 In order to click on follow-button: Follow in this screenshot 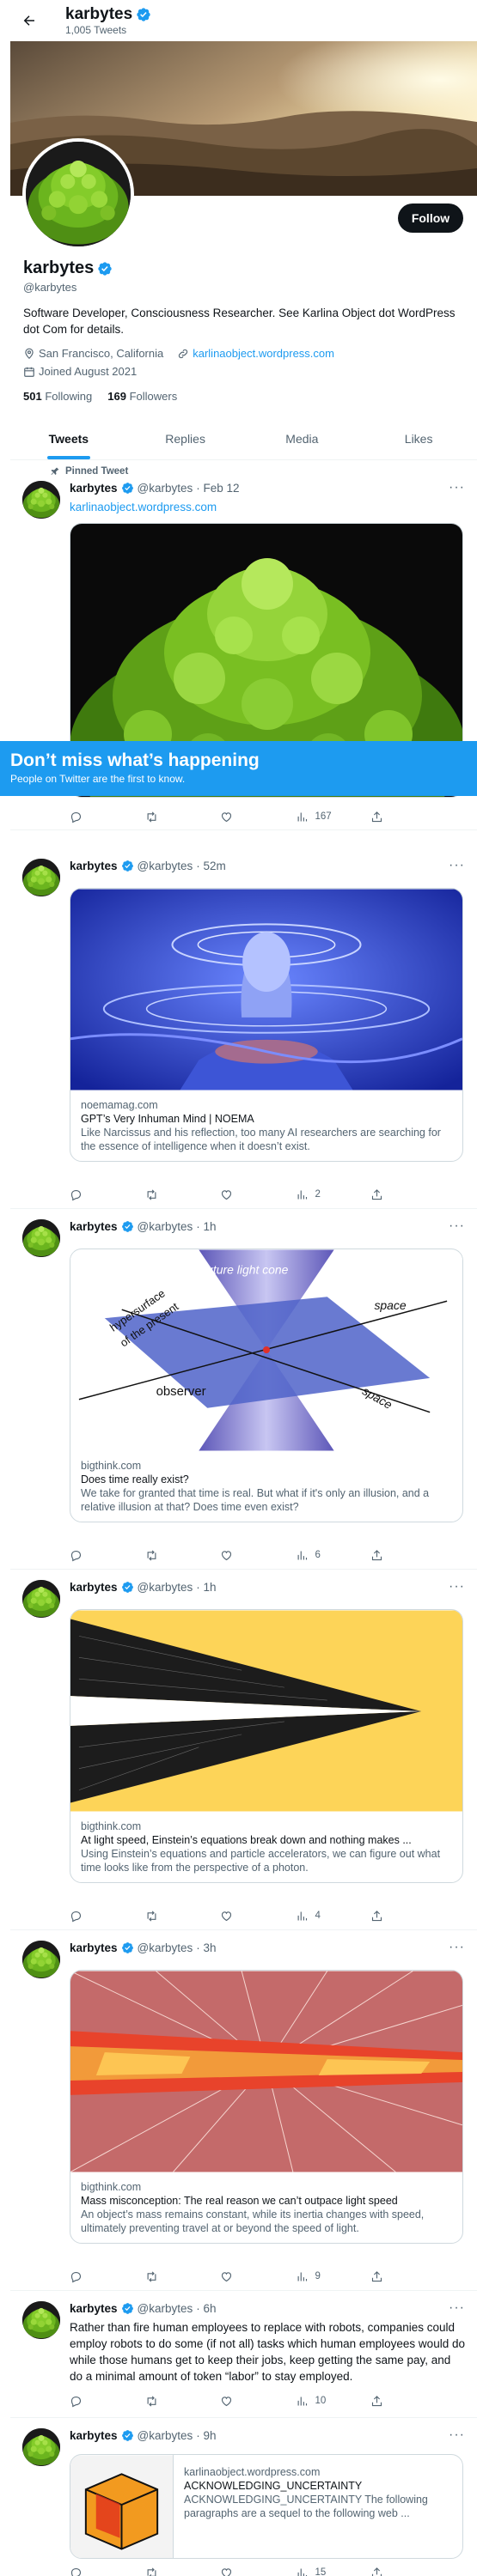, I will do `click(430, 218)`.